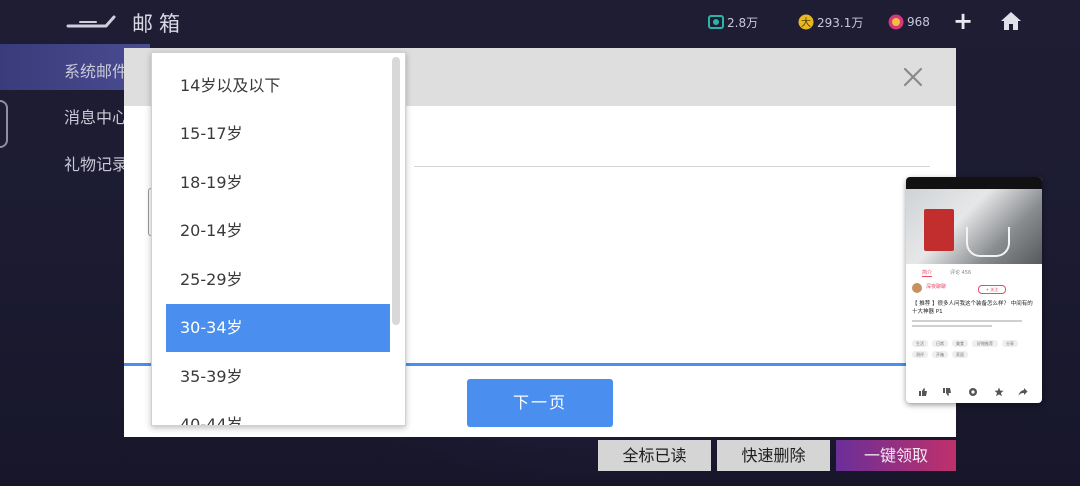 The image size is (1080, 486). Describe the element at coordinates (920, 354) in the screenshot. I see `mini-tag: 测评` at that location.